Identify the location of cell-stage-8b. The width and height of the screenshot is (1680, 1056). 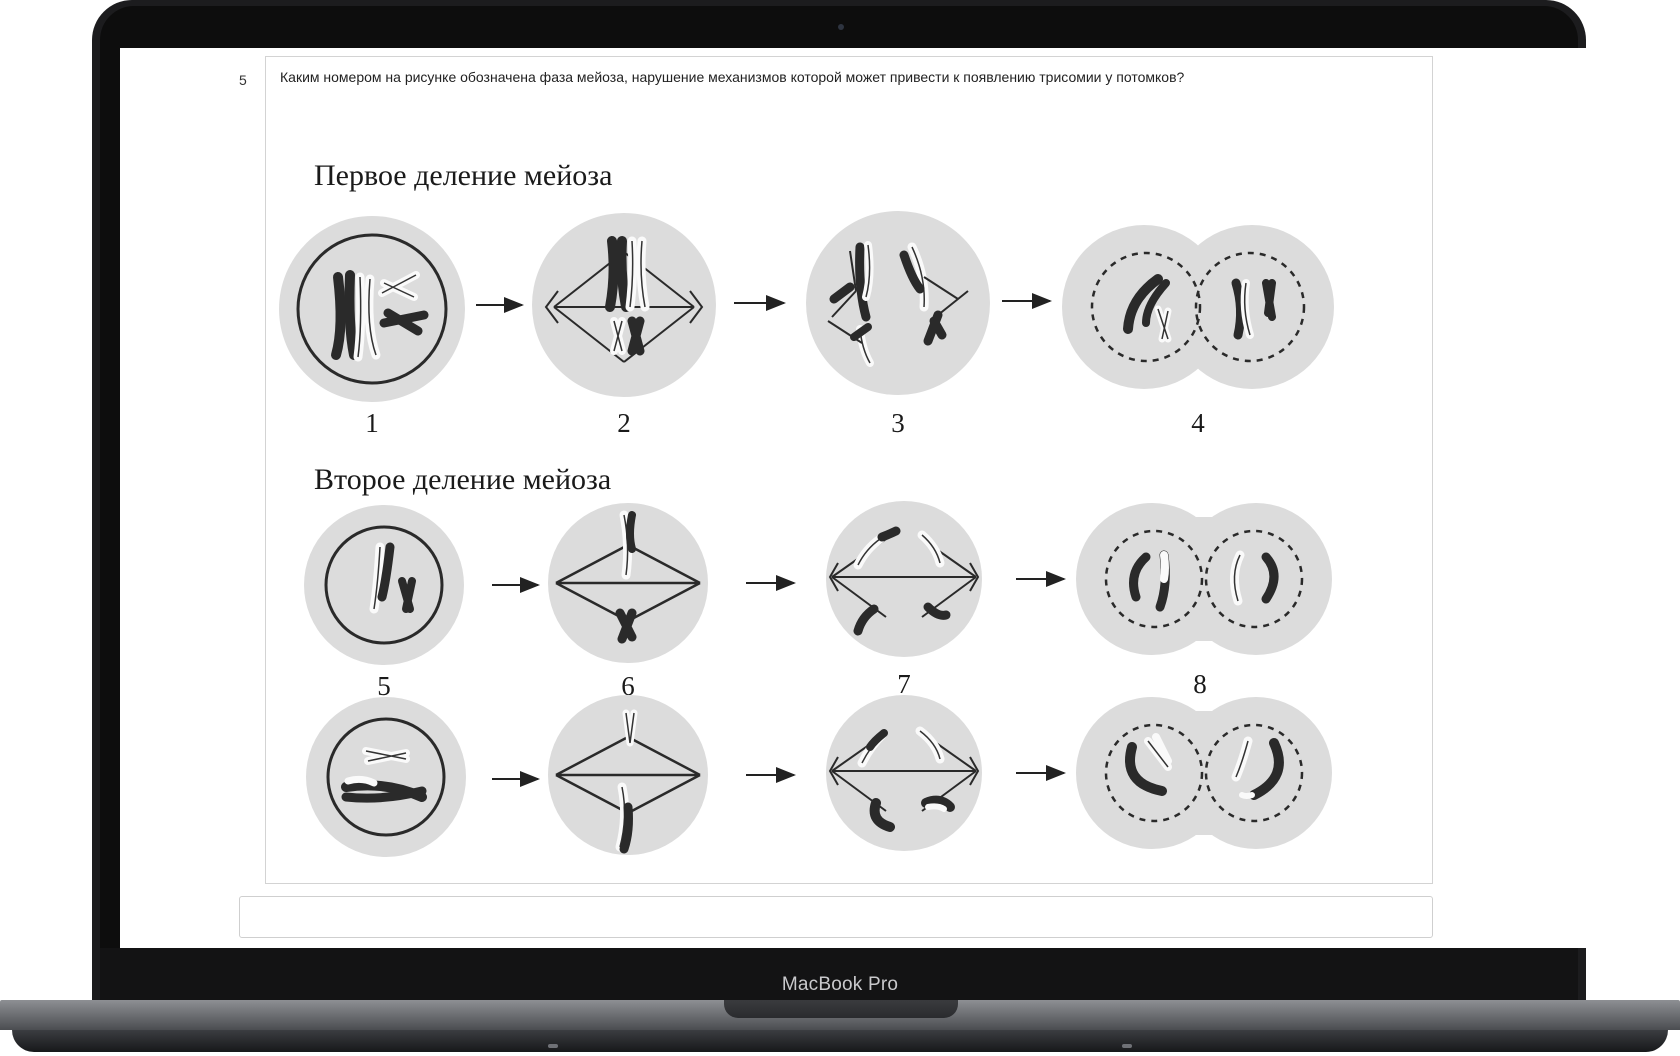
(1204, 773).